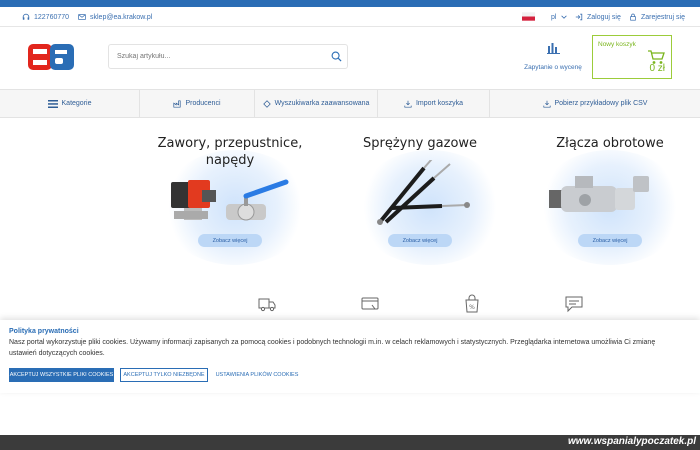  What do you see at coordinates (350, 442) in the screenshot?
I see `bottom-bar: www.wspanialypoczatek.pl` at bounding box center [350, 442].